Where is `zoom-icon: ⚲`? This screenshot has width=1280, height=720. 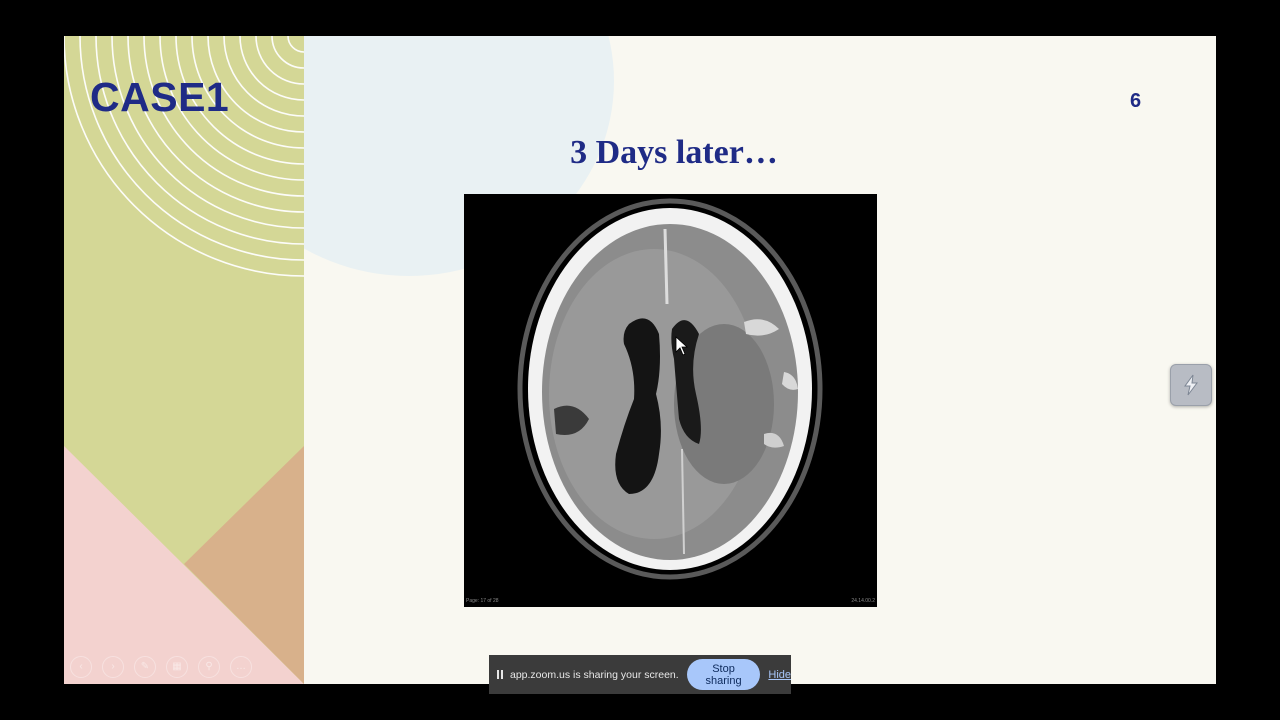
zoom-icon: ⚲ is located at coordinates (209, 667).